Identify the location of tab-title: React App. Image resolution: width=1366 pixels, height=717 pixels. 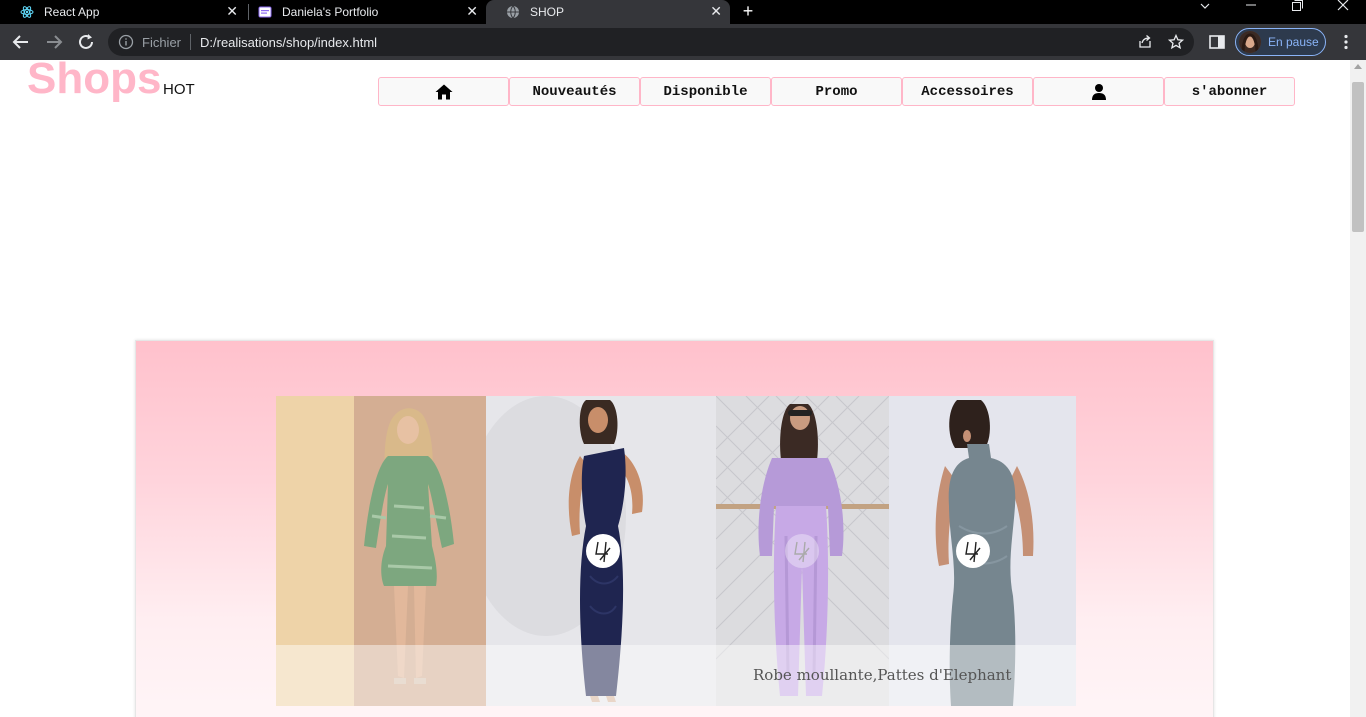
(72, 12).